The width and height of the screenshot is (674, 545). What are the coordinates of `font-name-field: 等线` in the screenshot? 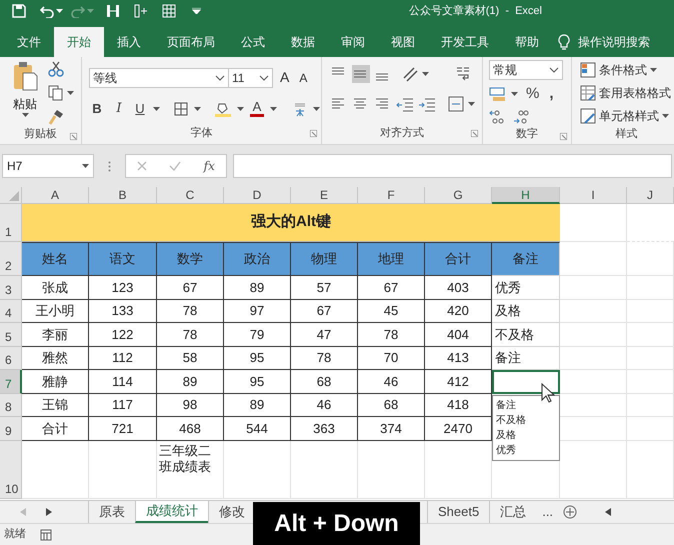 It's located at (159, 78).